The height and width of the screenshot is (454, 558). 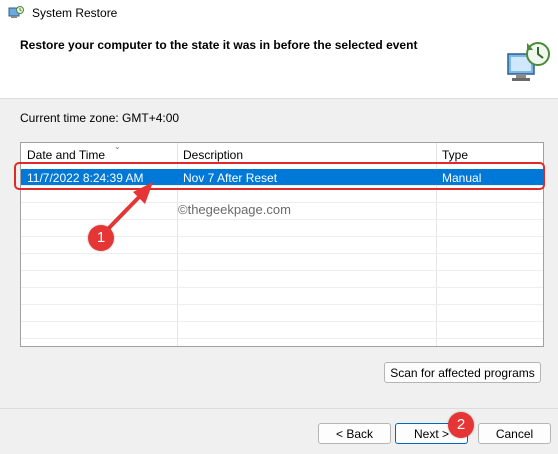 What do you see at coordinates (117, 146) in the screenshot?
I see `sort-chevron-icon: ⌄` at bounding box center [117, 146].